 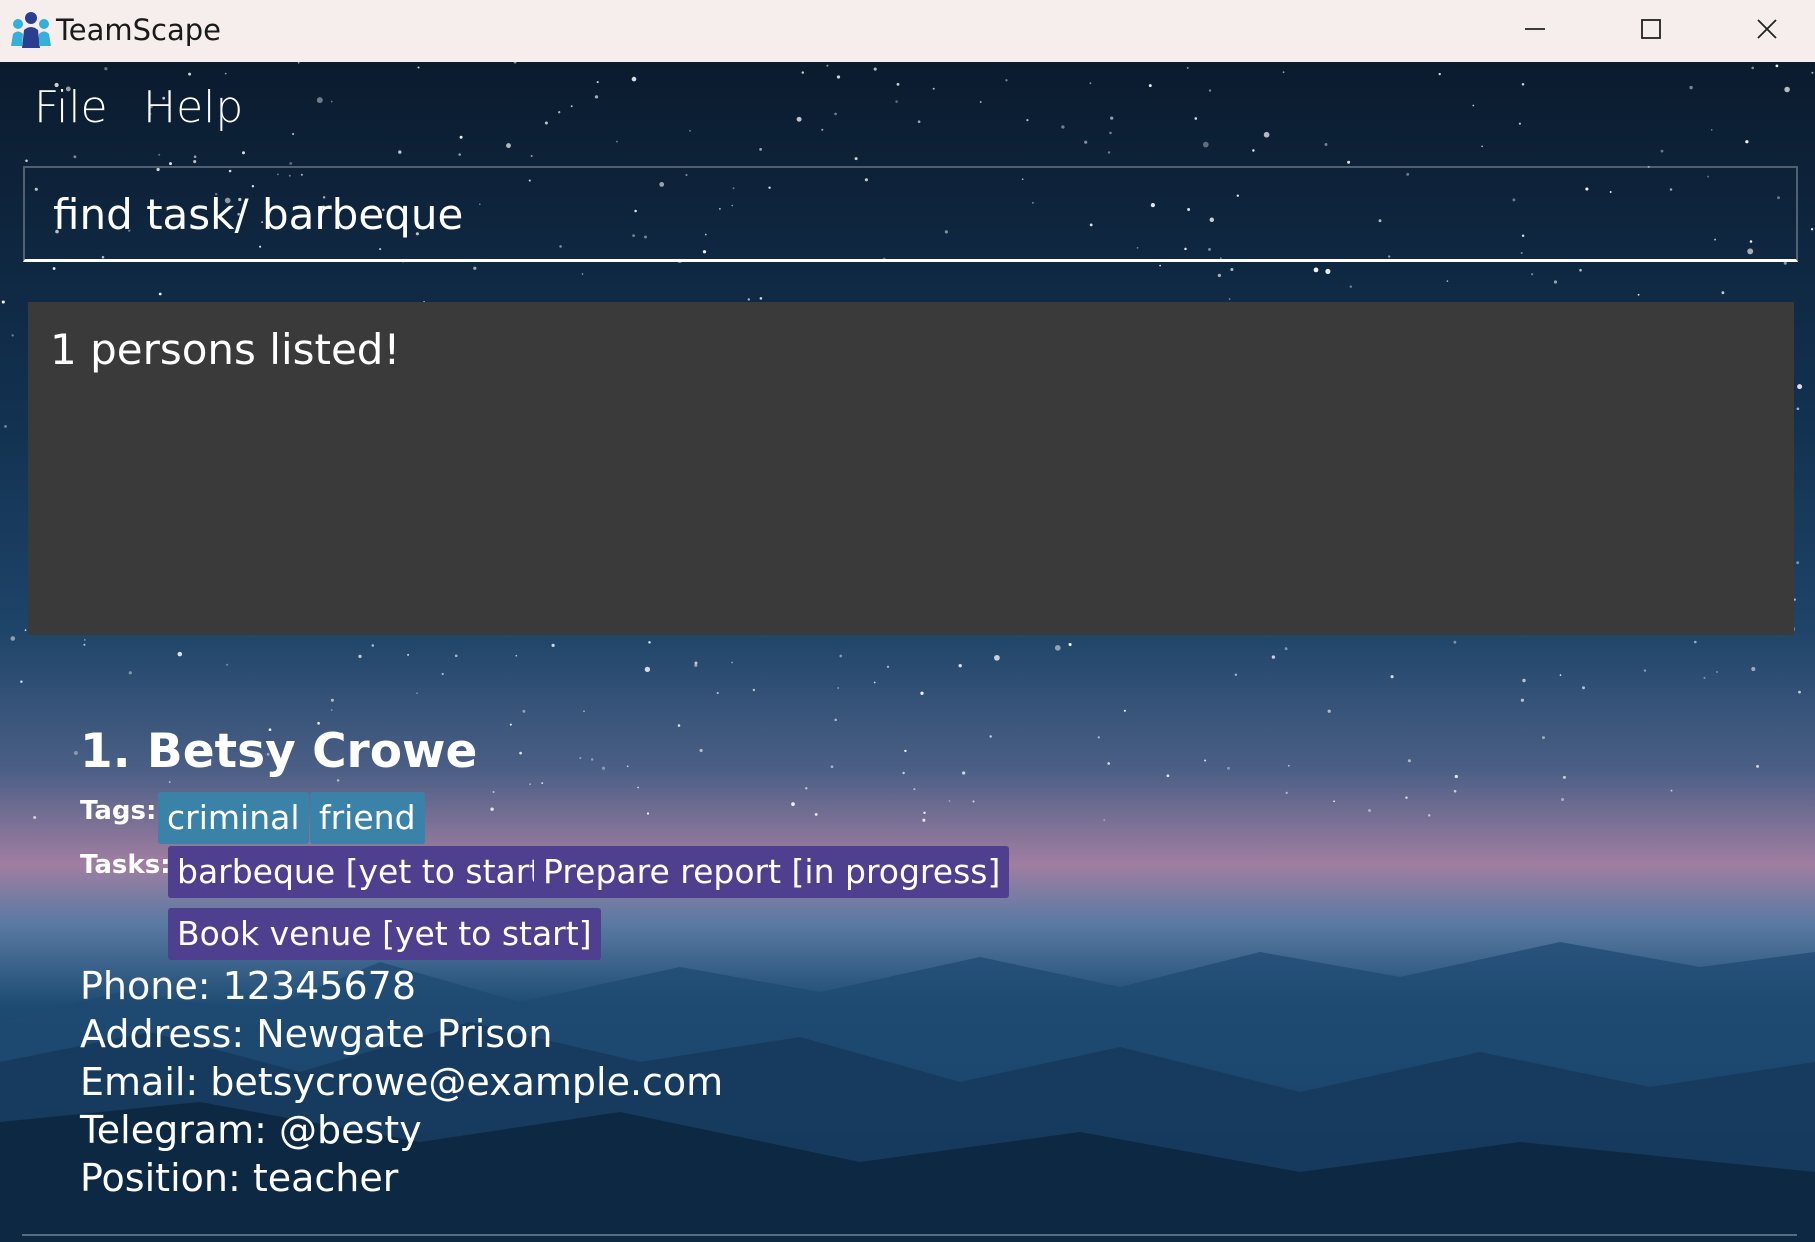 What do you see at coordinates (225, 349) in the screenshot?
I see `result-message: 1 persons listed!` at bounding box center [225, 349].